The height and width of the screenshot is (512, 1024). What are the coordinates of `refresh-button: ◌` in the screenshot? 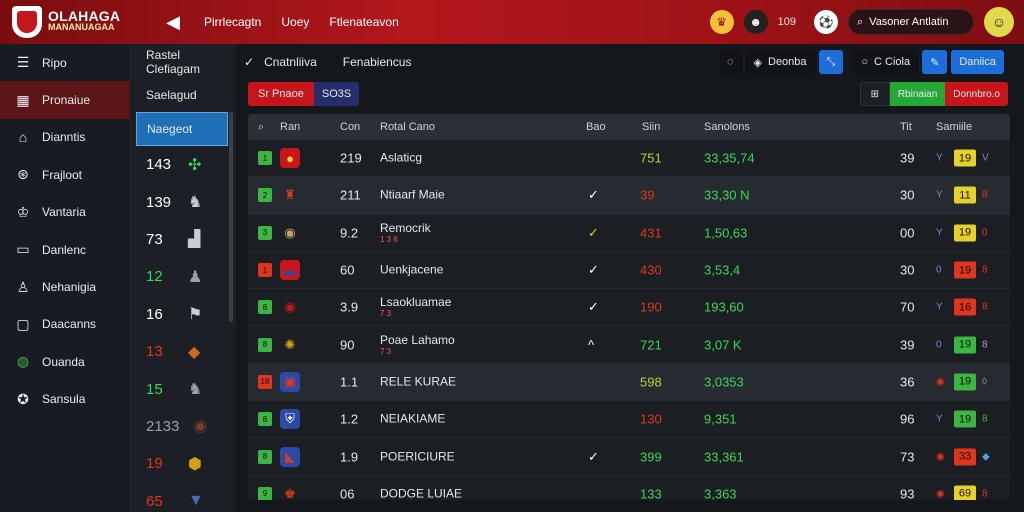 It's located at (730, 62).